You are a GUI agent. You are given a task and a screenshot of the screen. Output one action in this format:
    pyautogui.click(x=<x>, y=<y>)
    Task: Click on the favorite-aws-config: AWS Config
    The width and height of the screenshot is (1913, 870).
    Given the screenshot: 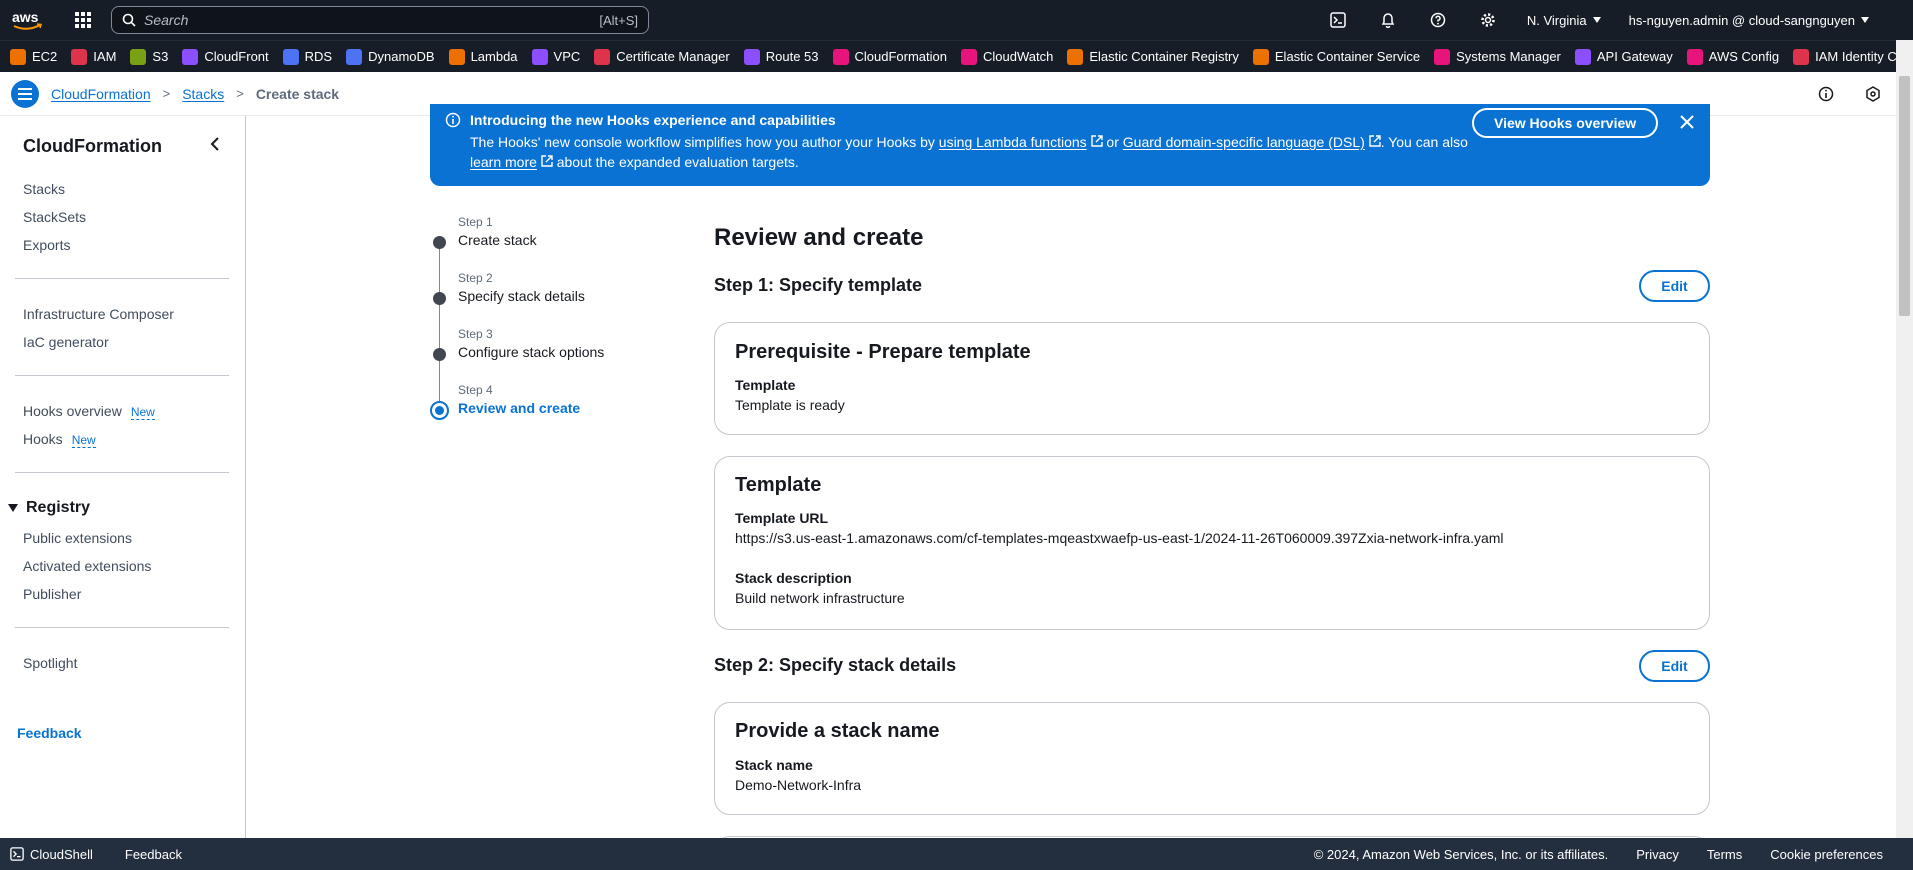 What is the action you would take?
    pyautogui.click(x=1732, y=56)
    